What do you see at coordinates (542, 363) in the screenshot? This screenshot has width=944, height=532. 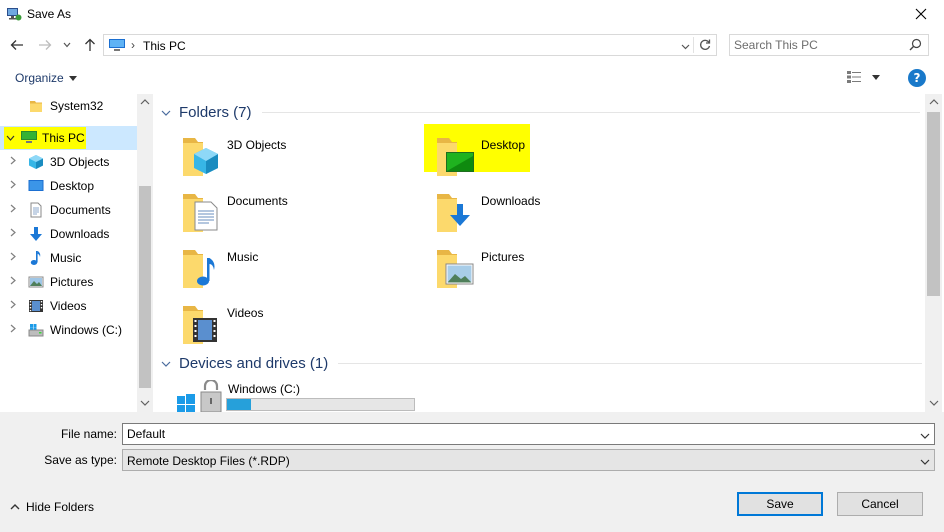 I see `devices-group-header: Devices and drives (1)` at bounding box center [542, 363].